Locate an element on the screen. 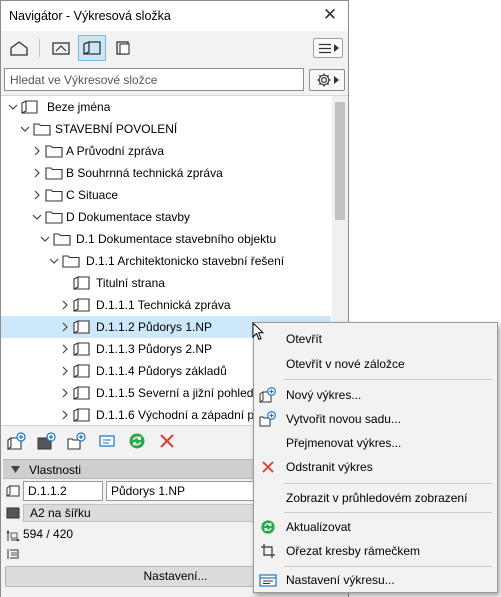 The image size is (501, 597). new-master-layout-icon is located at coordinates (46, 441).